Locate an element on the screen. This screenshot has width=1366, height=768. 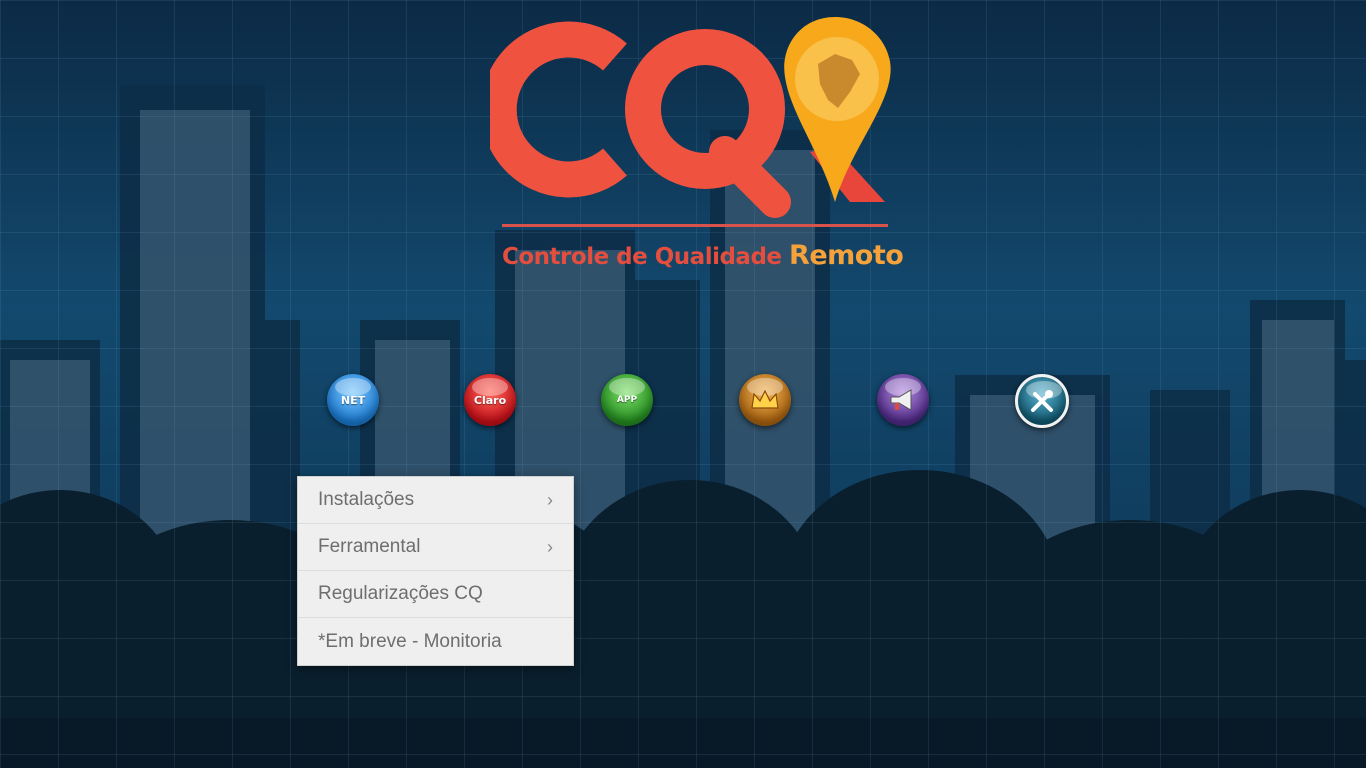
menu-item-em-breve-monitoria: *Em breve - Monitoria is located at coordinates (435, 641).